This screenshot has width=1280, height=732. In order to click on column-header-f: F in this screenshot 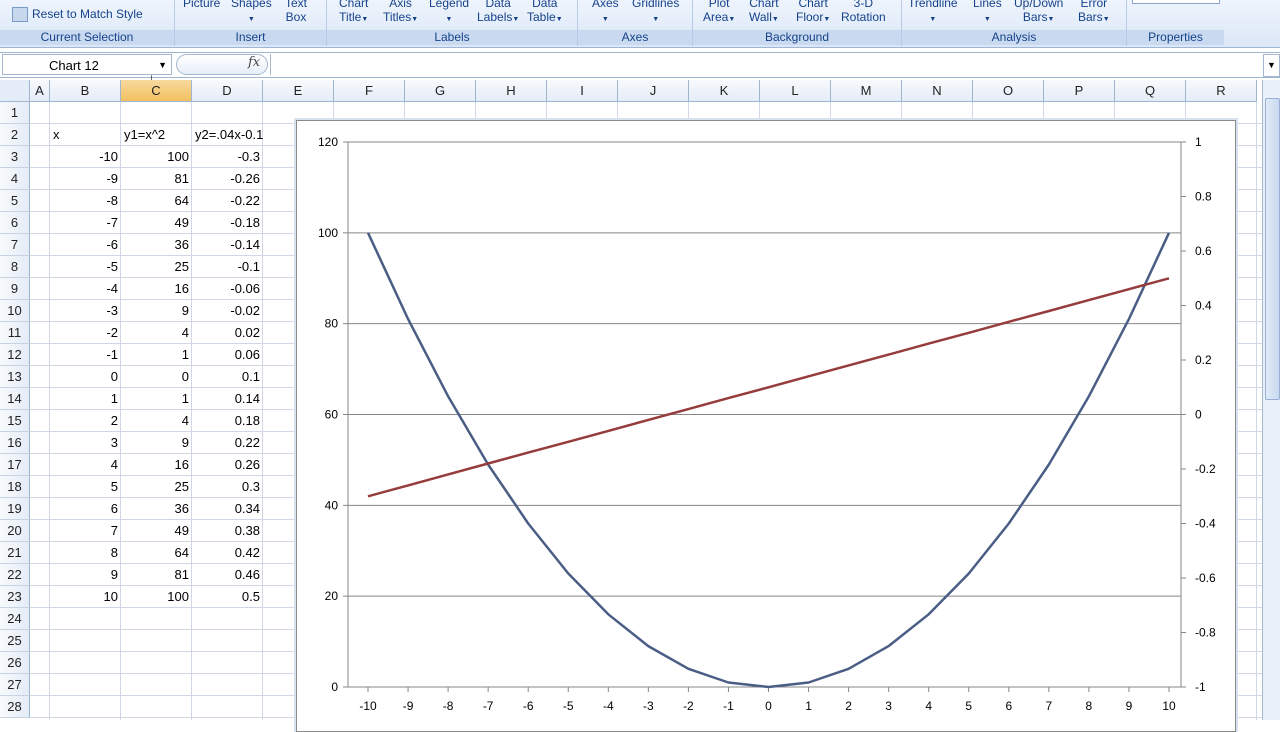, I will do `click(369, 91)`.